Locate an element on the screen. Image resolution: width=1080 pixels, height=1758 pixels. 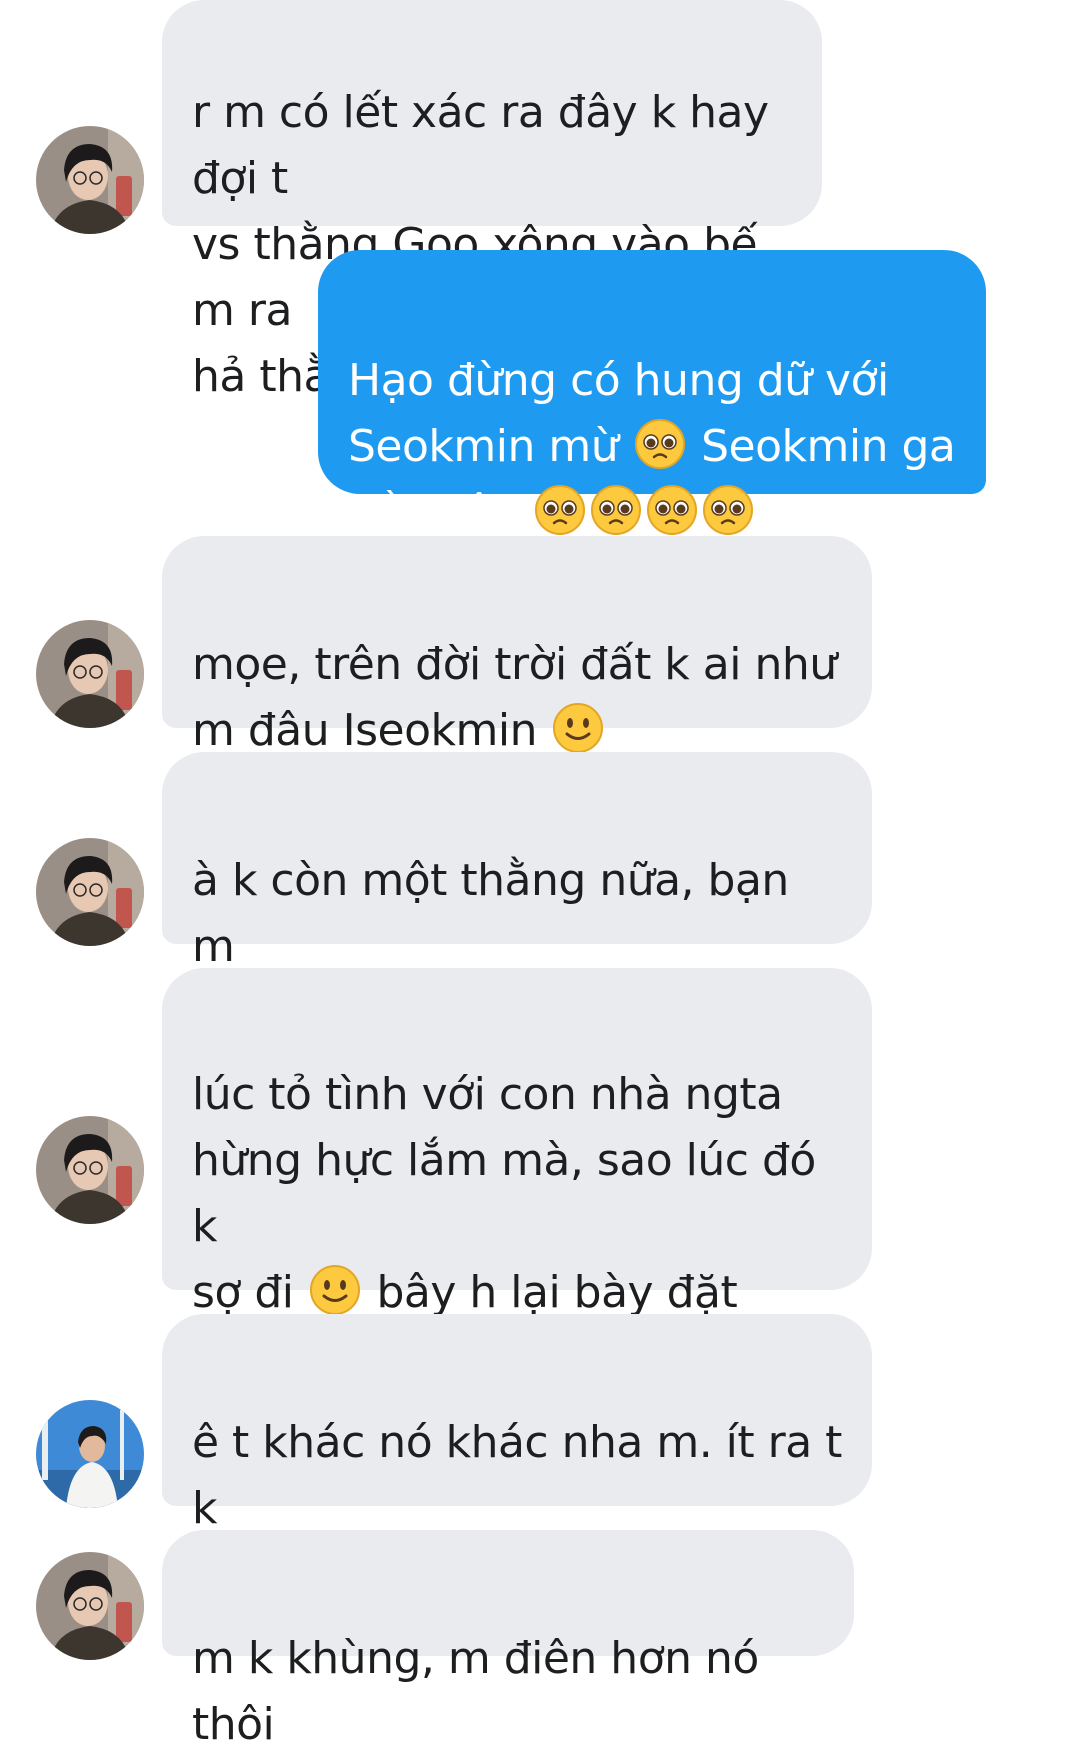
message-bubble: m k khùng, m điên hơn nó thôi is located at coordinates (508, 1640).